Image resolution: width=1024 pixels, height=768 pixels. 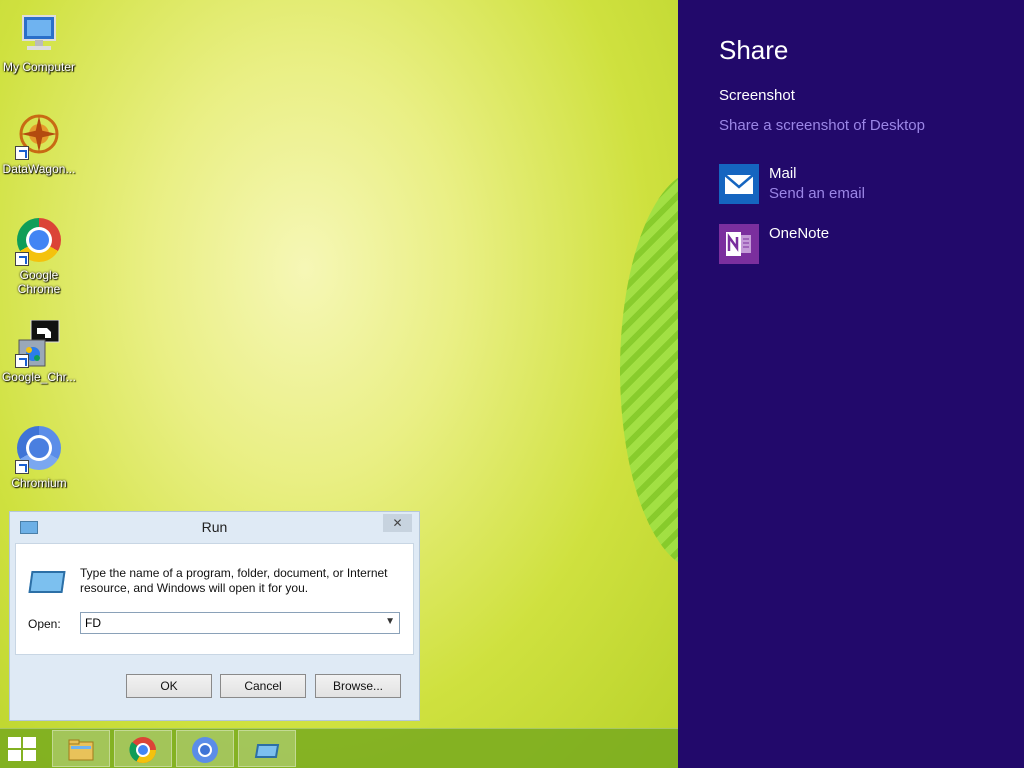 I want to click on computer-icon, so click(x=39, y=34).